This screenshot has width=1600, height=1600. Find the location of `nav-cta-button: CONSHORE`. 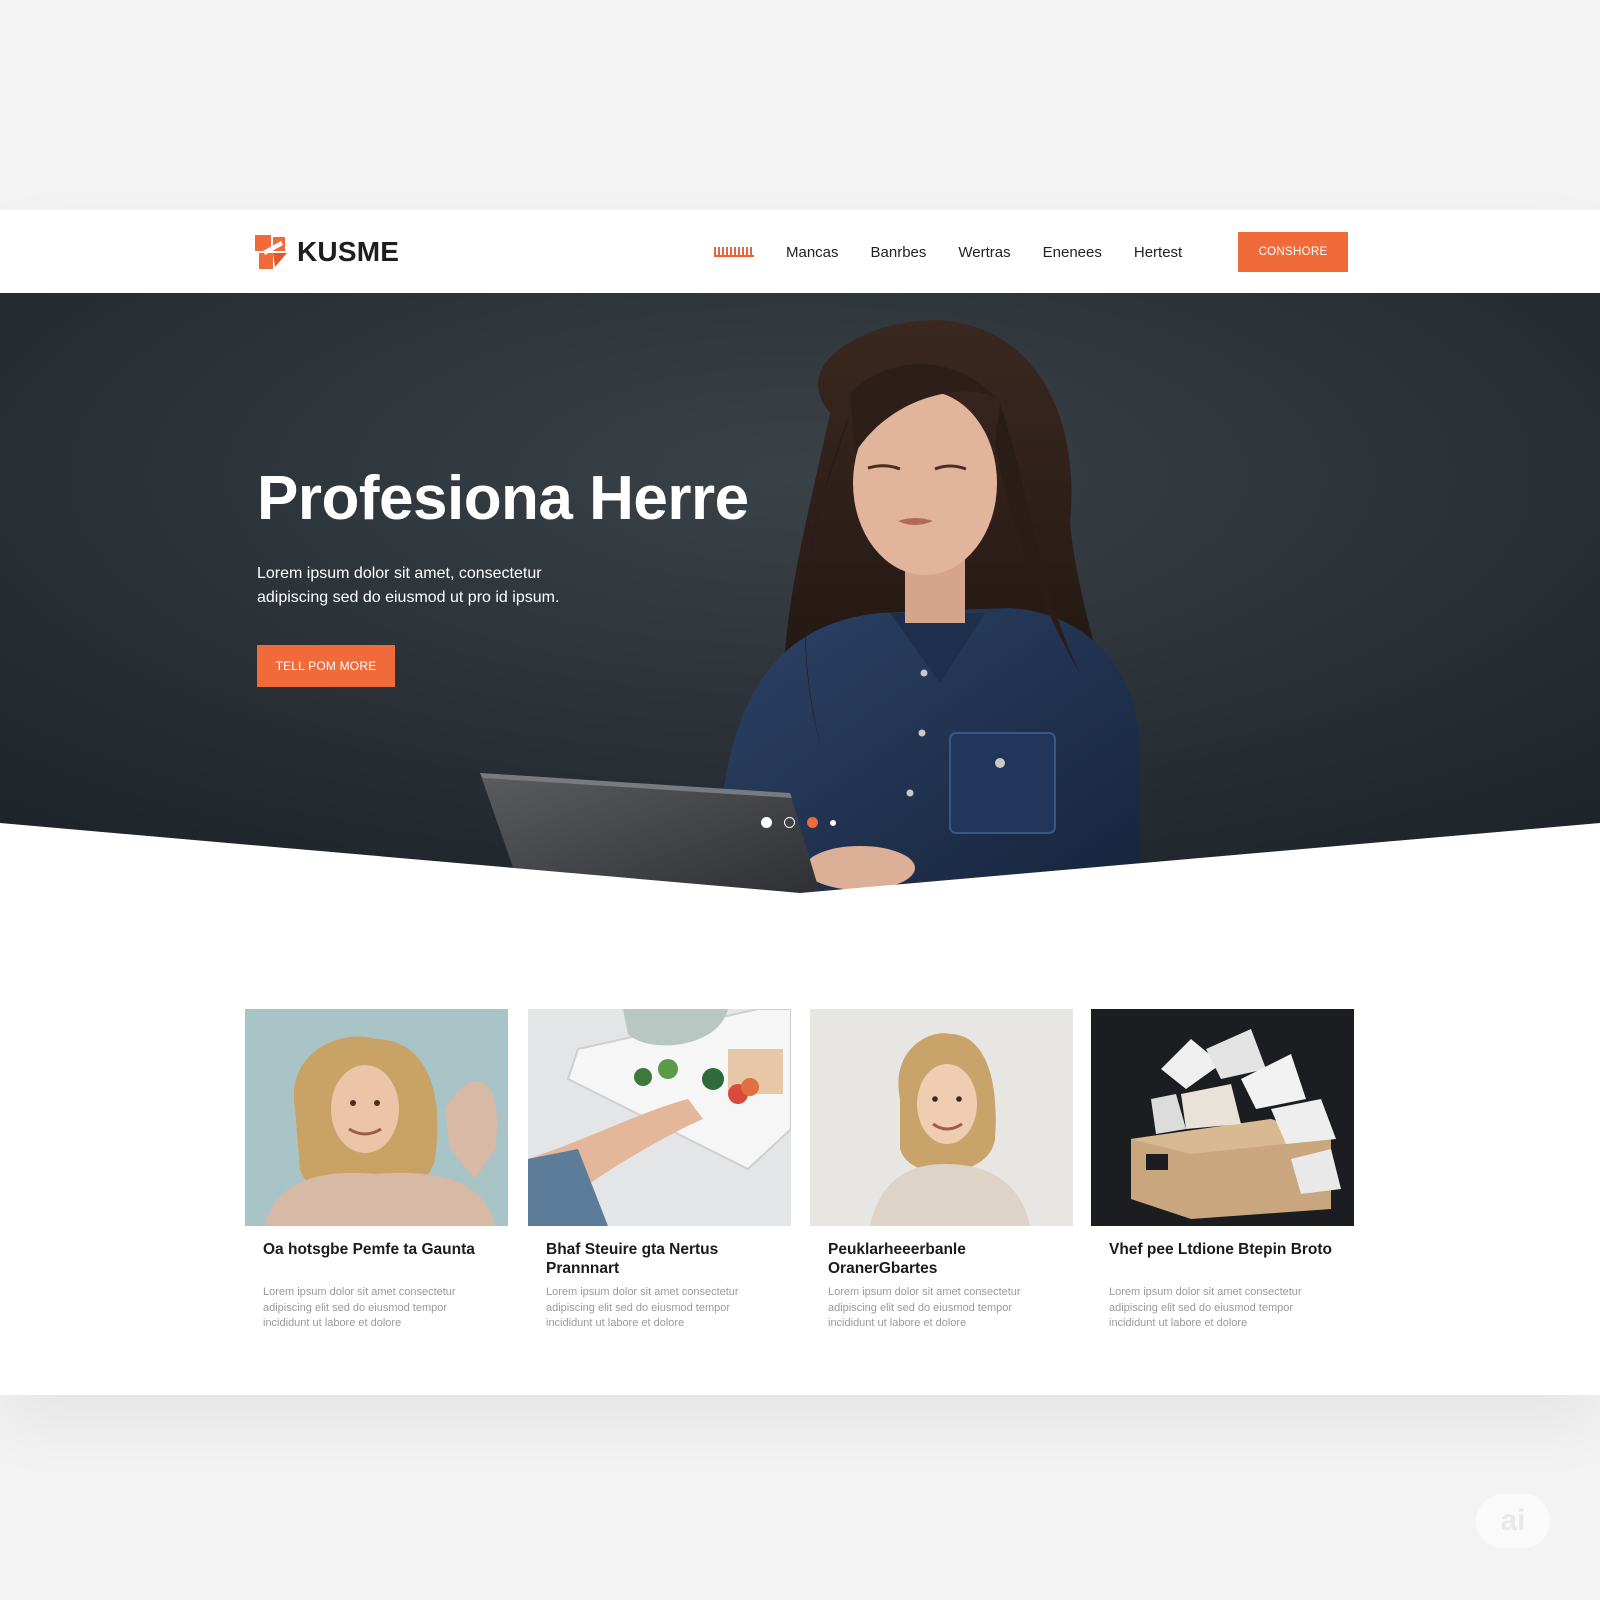

nav-cta-button: CONSHORE is located at coordinates (1293, 252).